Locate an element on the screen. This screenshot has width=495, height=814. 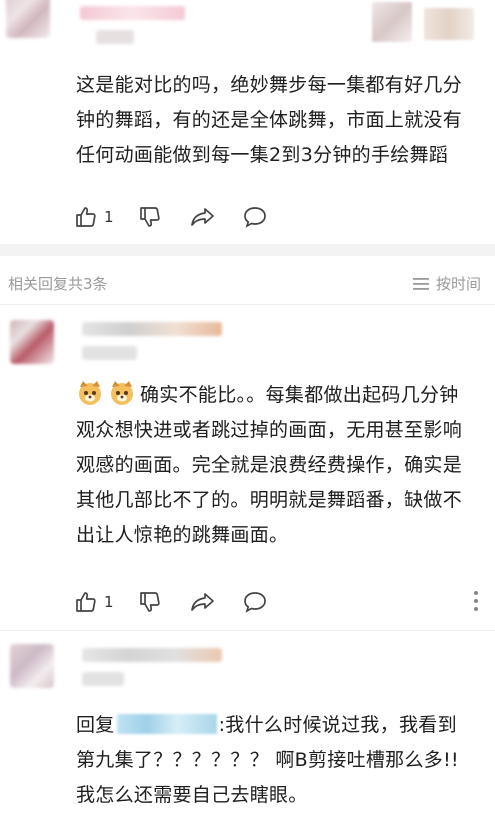
comment-actions: 1 is located at coordinates (274, 217).